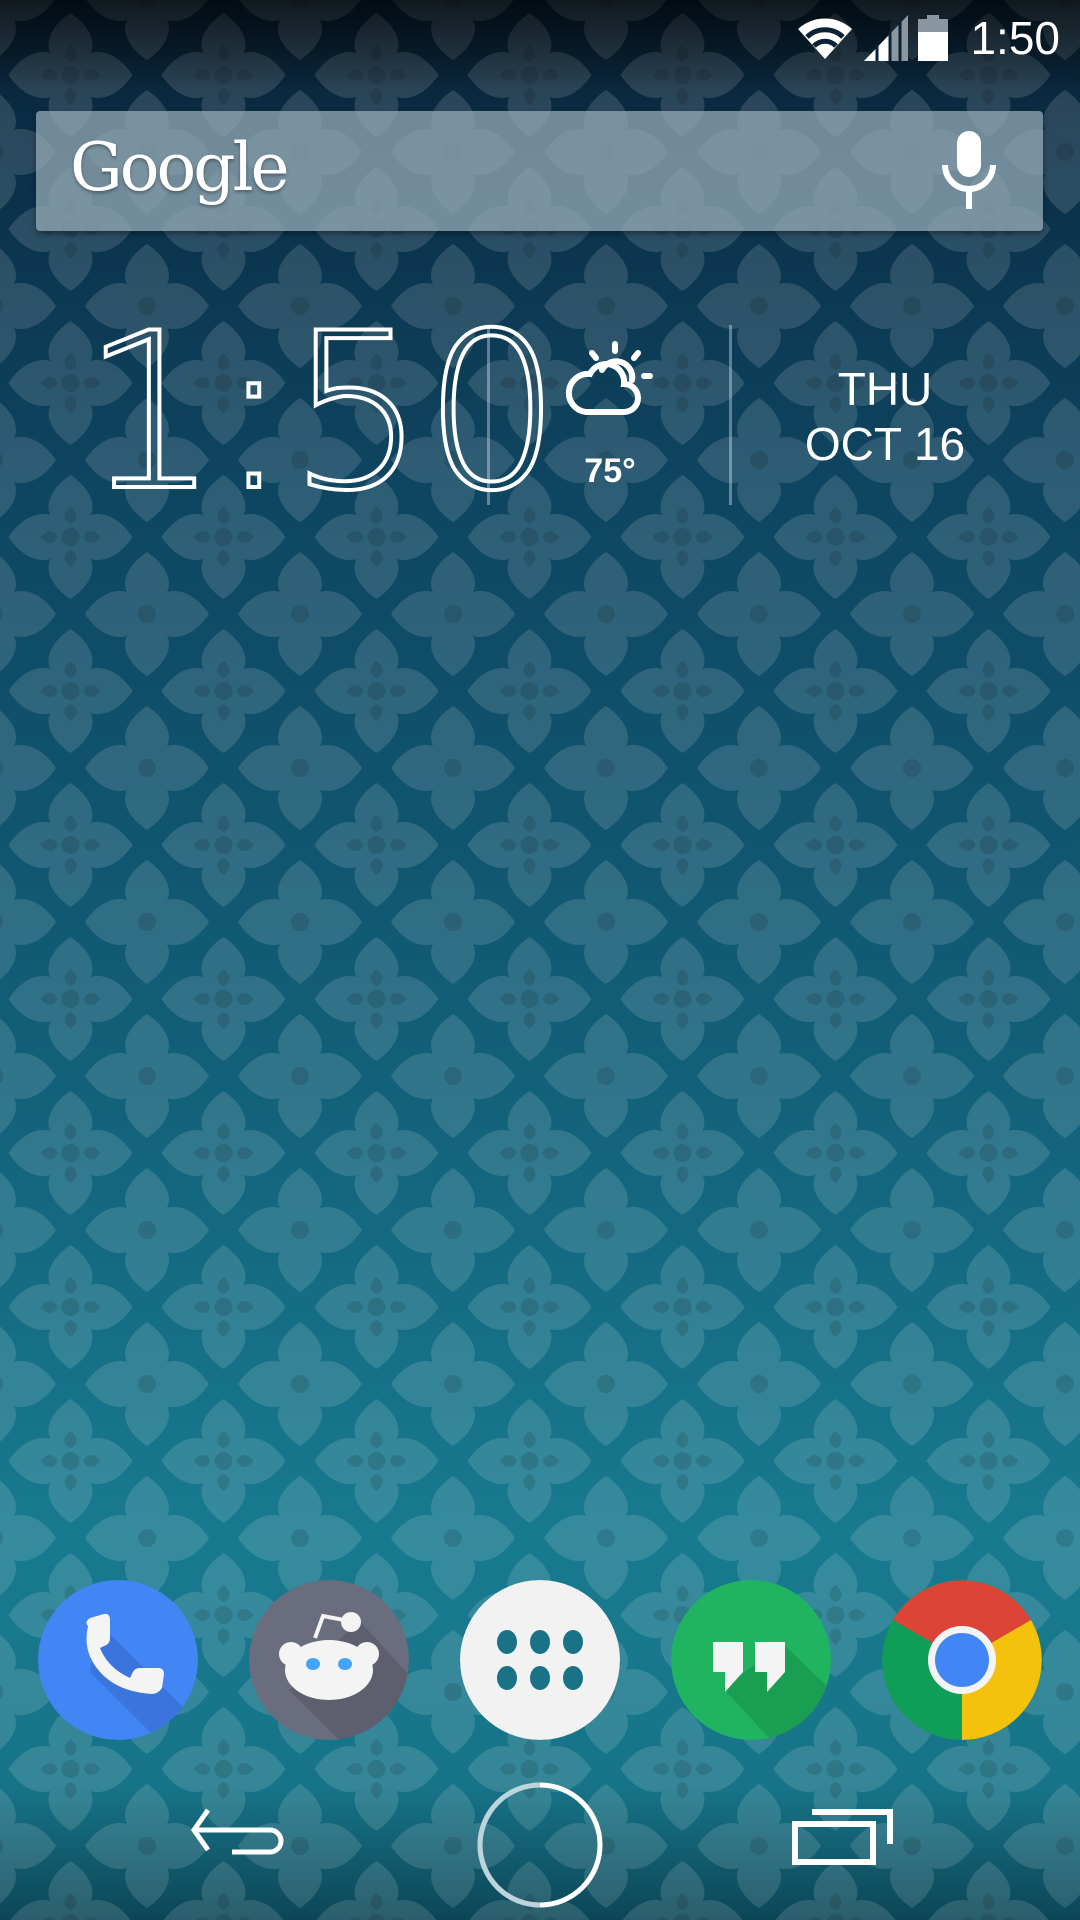 The height and width of the screenshot is (1920, 1080). What do you see at coordinates (180, 167) in the screenshot?
I see `google-logo: Google` at bounding box center [180, 167].